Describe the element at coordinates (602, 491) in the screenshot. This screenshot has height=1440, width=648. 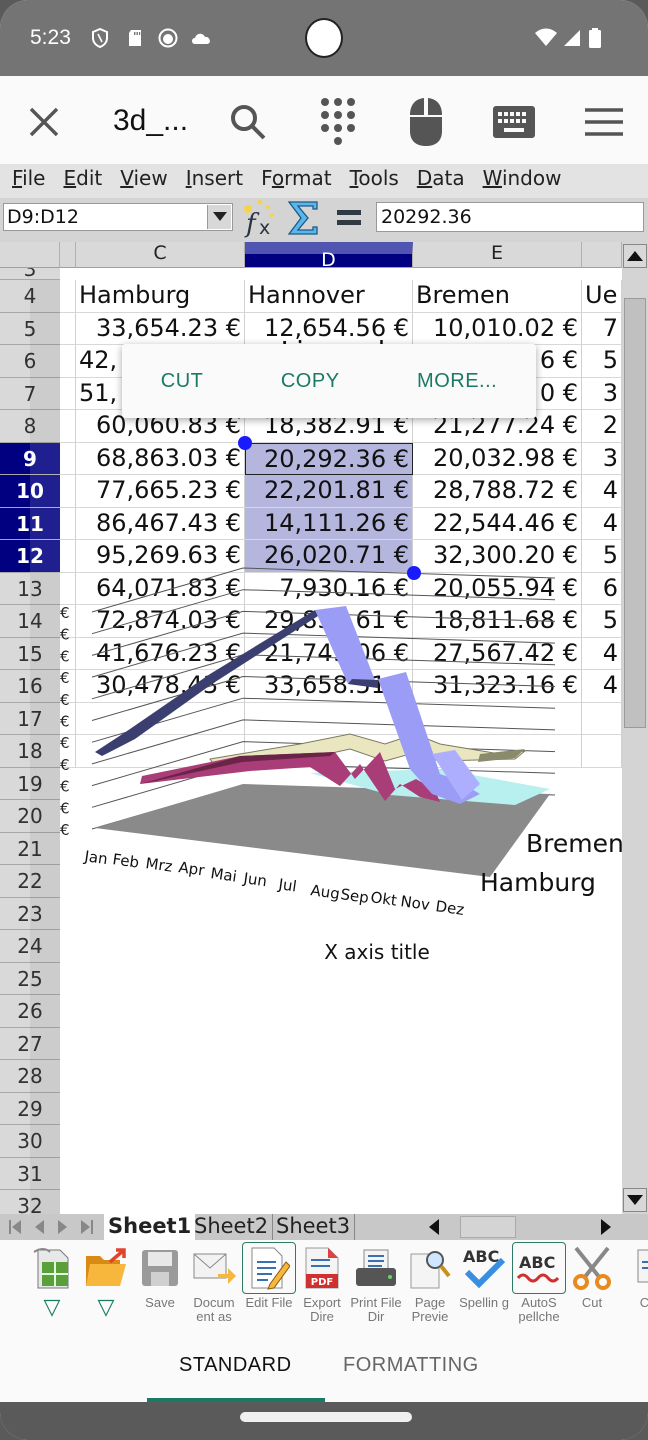
I see `cell: 4` at that location.